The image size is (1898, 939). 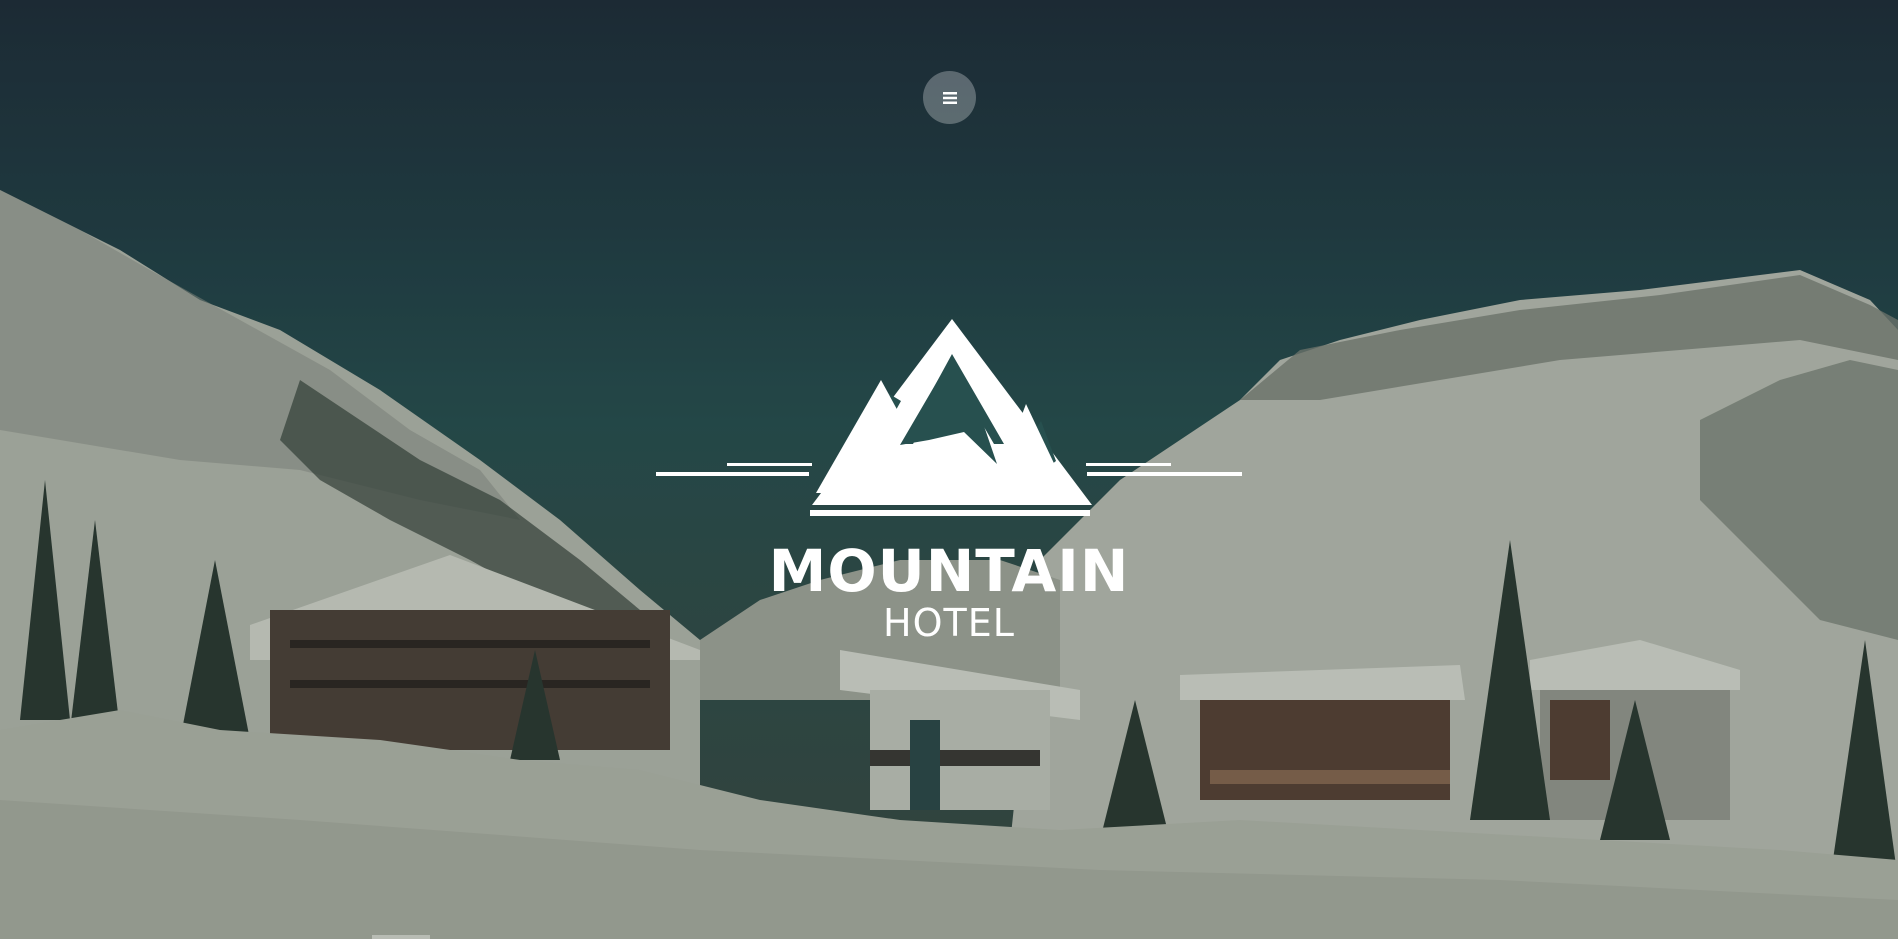 I want to click on hotel-logo: MOUNTAIN HOTEL, so click(x=949, y=481).